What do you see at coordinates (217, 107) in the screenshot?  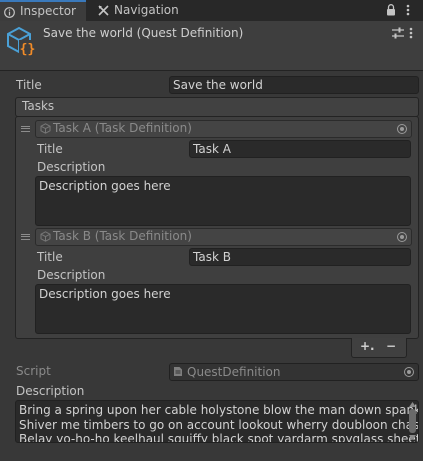 I see `tasks-foldout` at bounding box center [217, 107].